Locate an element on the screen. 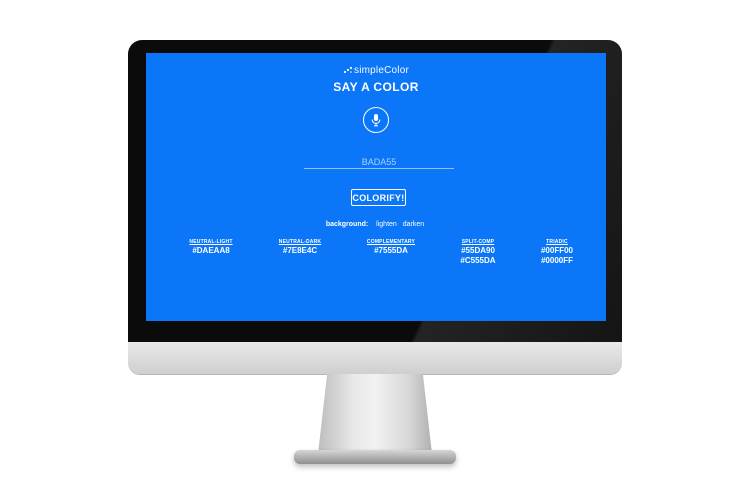 The width and height of the screenshot is (750, 500). color-input is located at coordinates (379, 162).